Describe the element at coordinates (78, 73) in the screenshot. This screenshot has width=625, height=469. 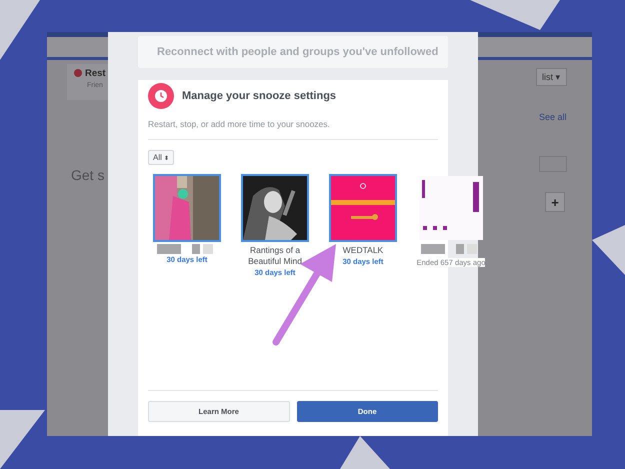
I see `snooze-icon` at that location.